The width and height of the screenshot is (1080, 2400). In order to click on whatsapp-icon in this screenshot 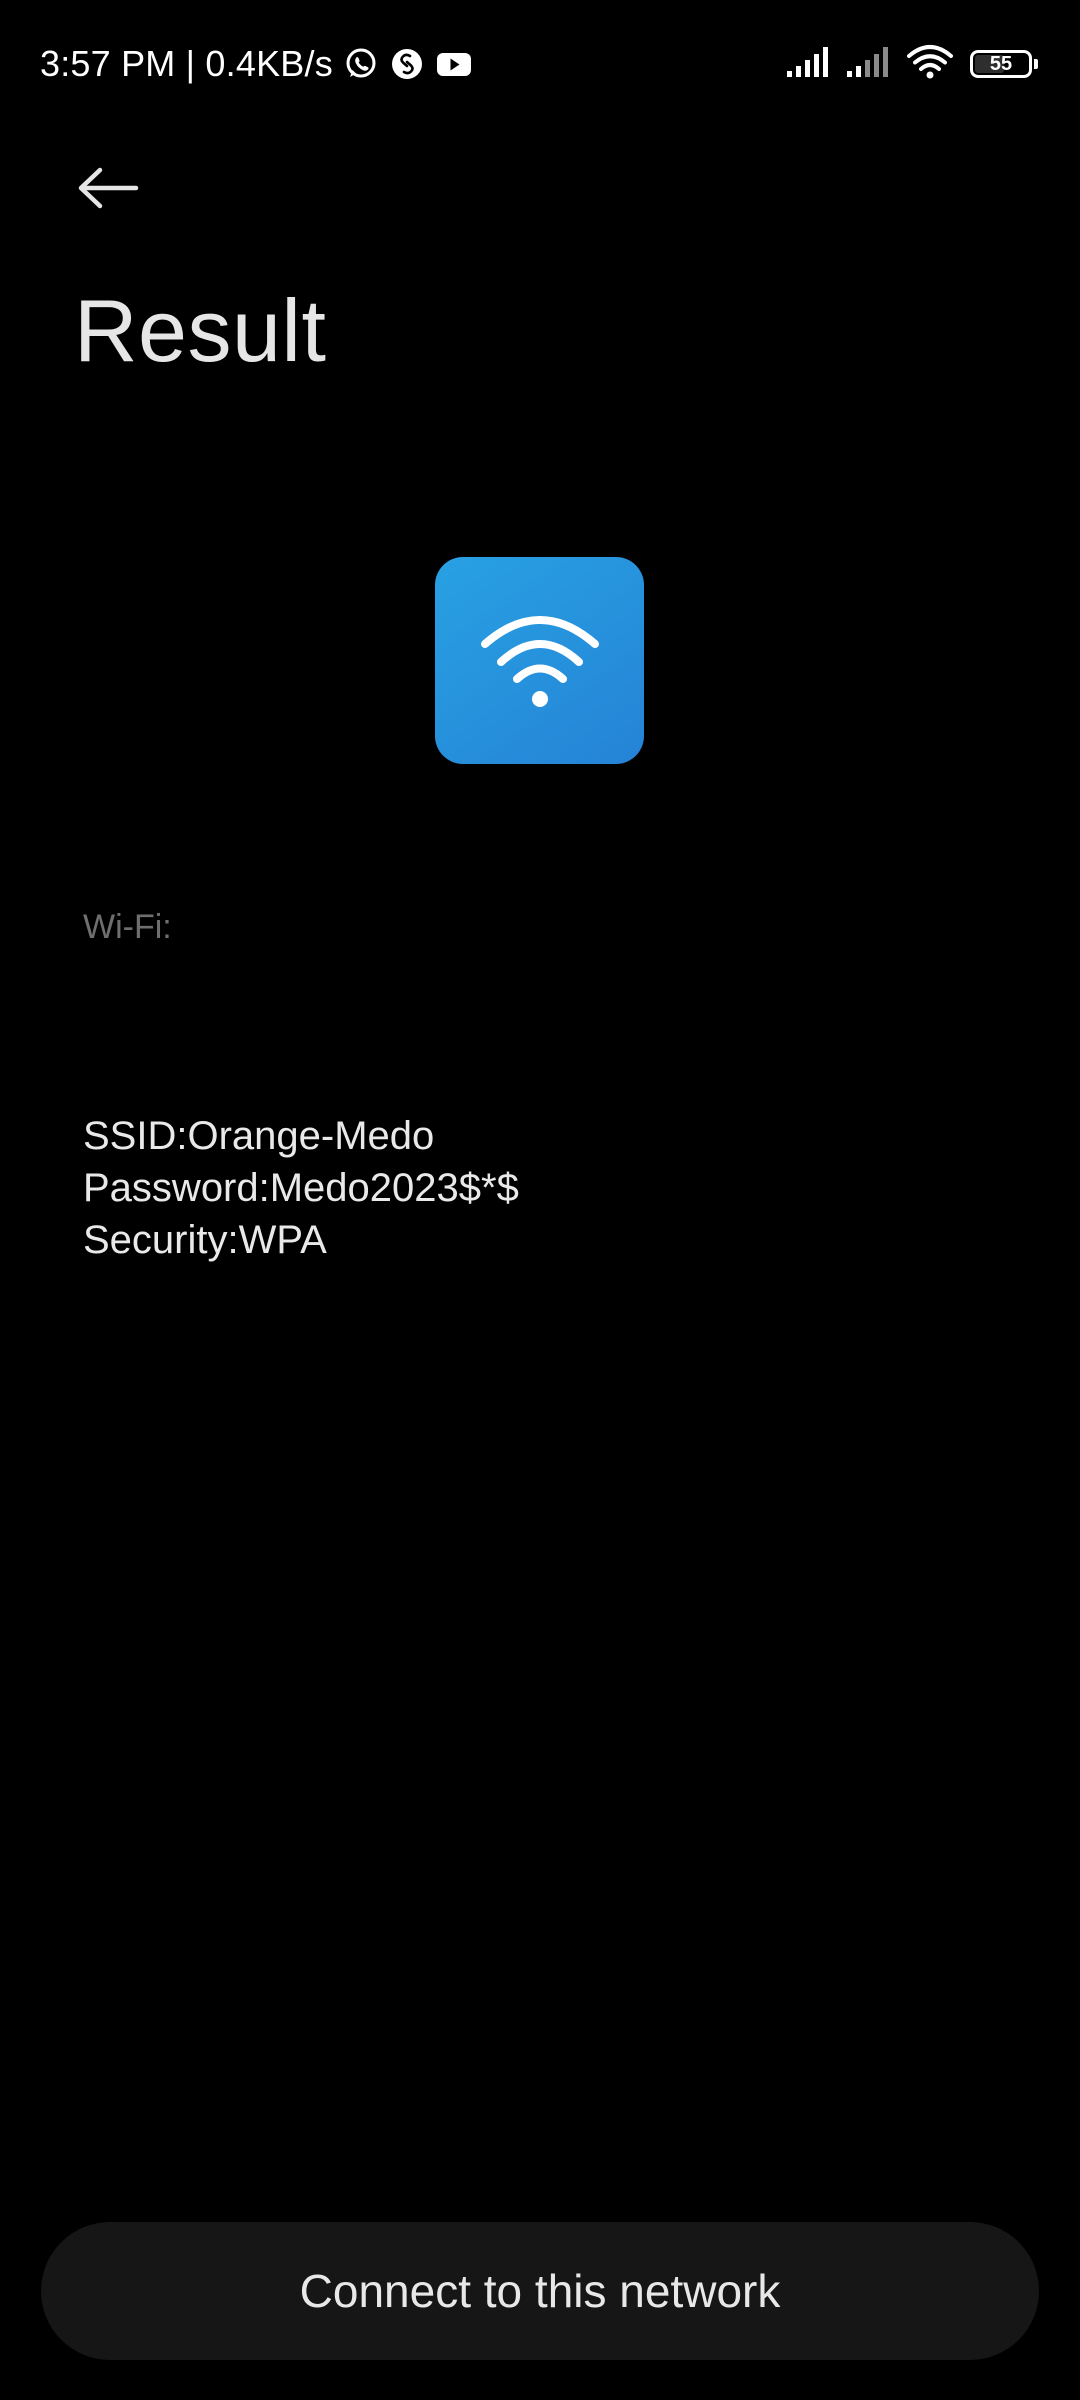, I will do `click(361, 64)`.